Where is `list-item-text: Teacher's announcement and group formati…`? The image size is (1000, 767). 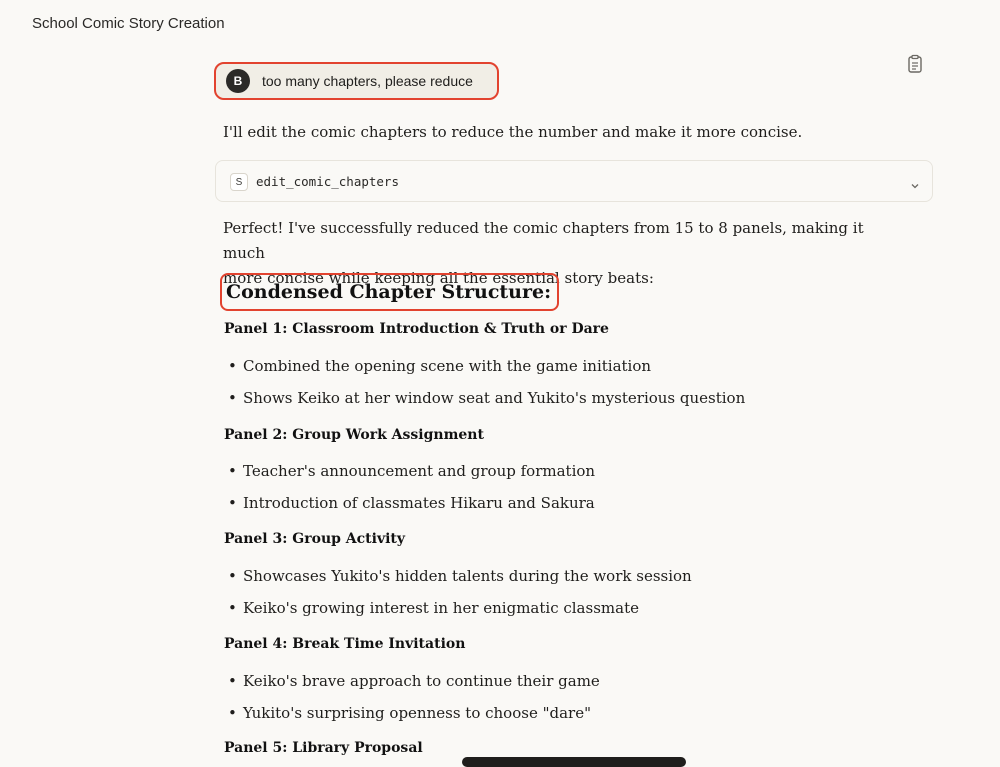 list-item-text: Teacher's announcement and group formati… is located at coordinates (419, 471).